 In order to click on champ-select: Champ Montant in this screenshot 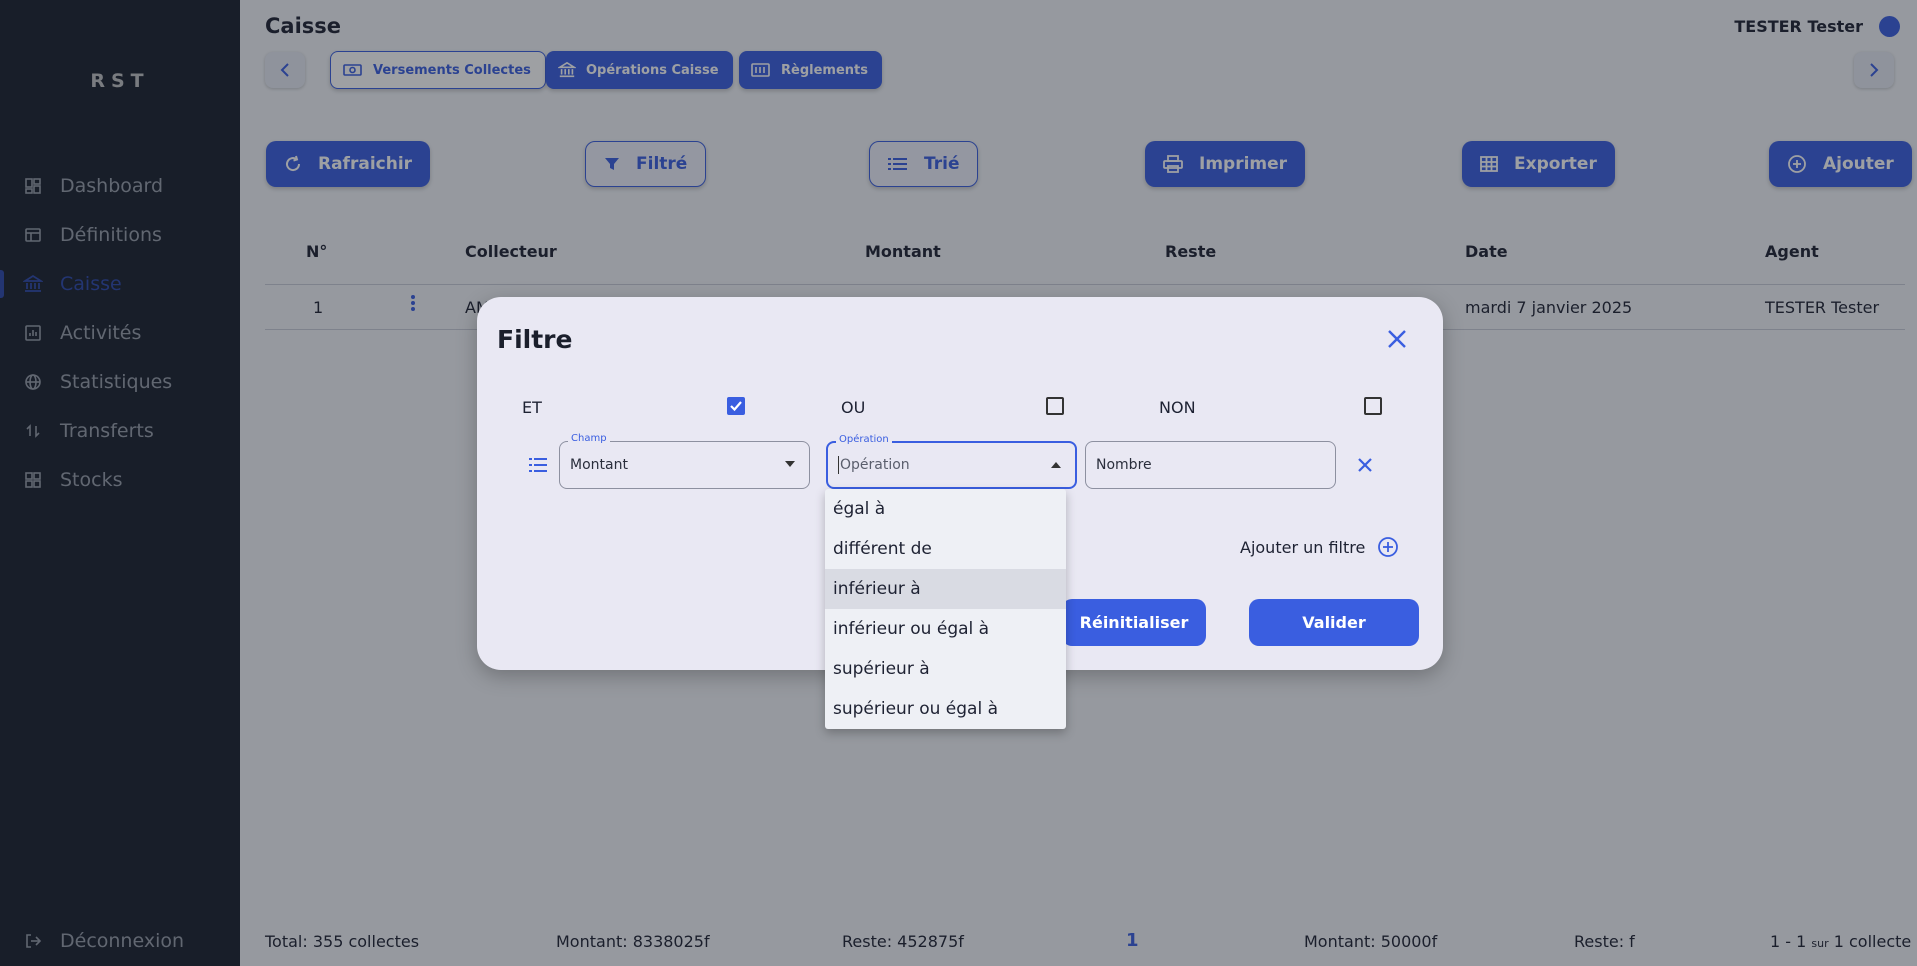, I will do `click(684, 461)`.